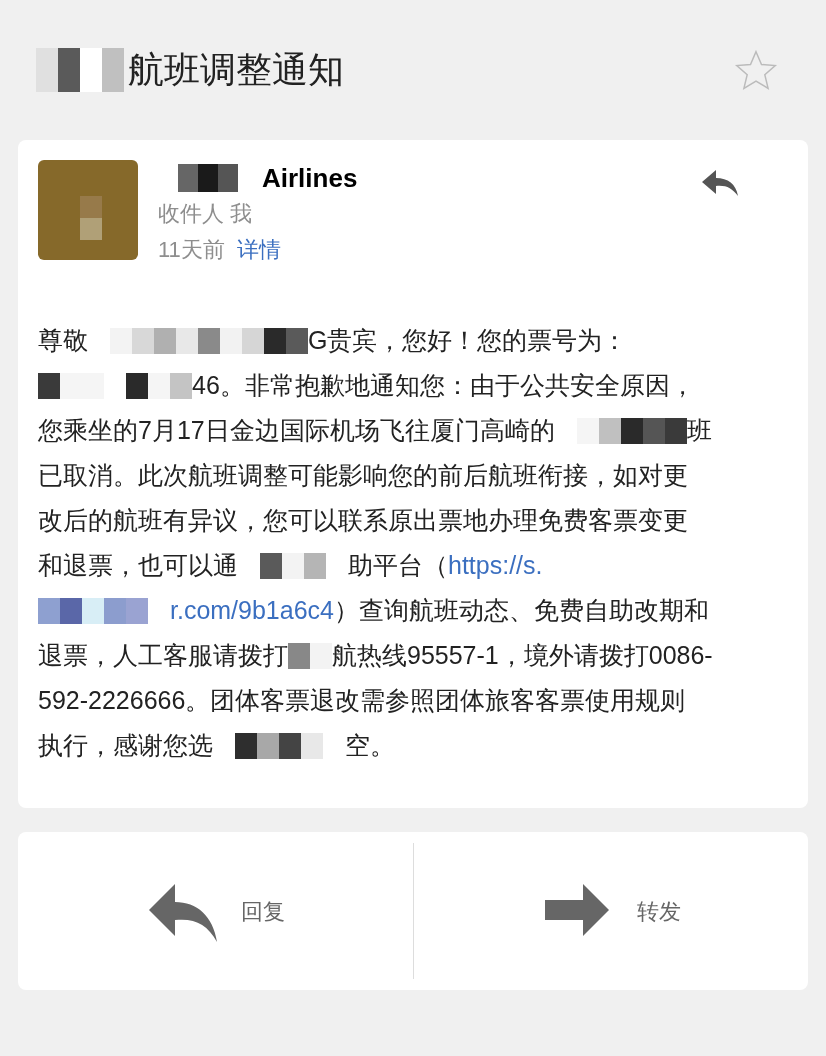 This screenshot has width=826, height=1056. Describe the element at coordinates (310, 655) in the screenshot. I see `redaction-mosaic` at that location.